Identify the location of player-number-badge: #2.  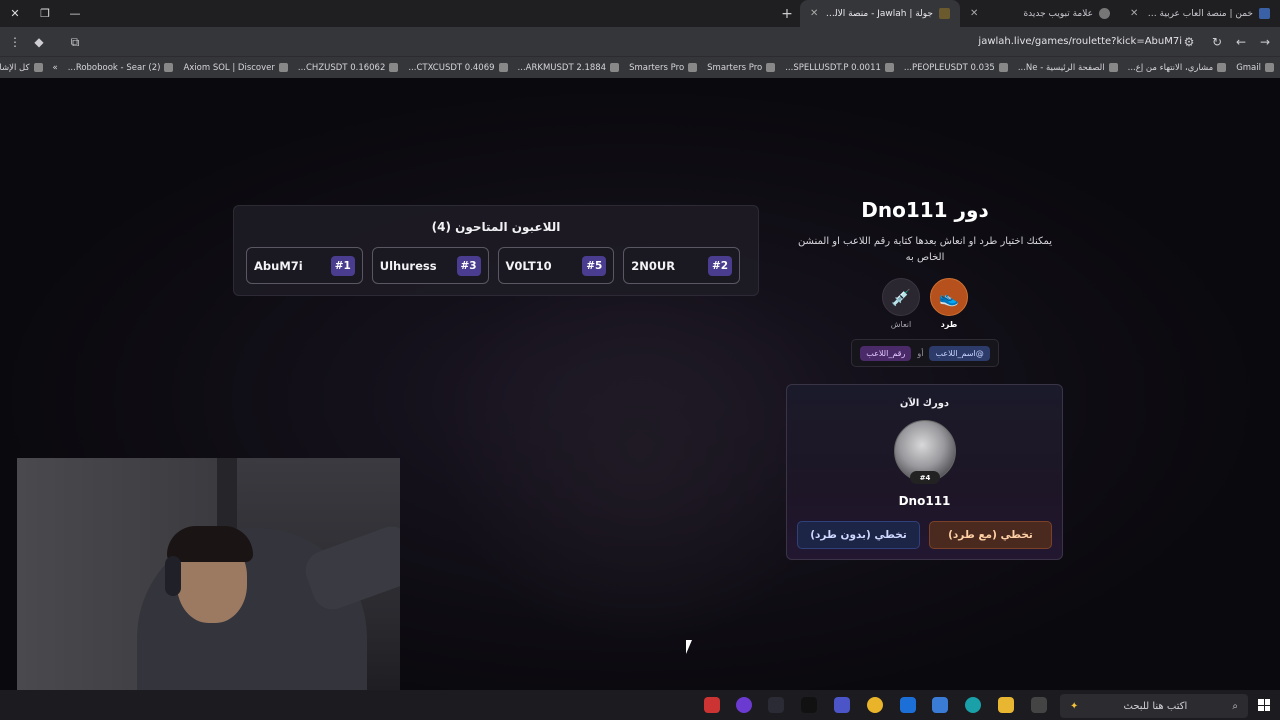
(720, 265).